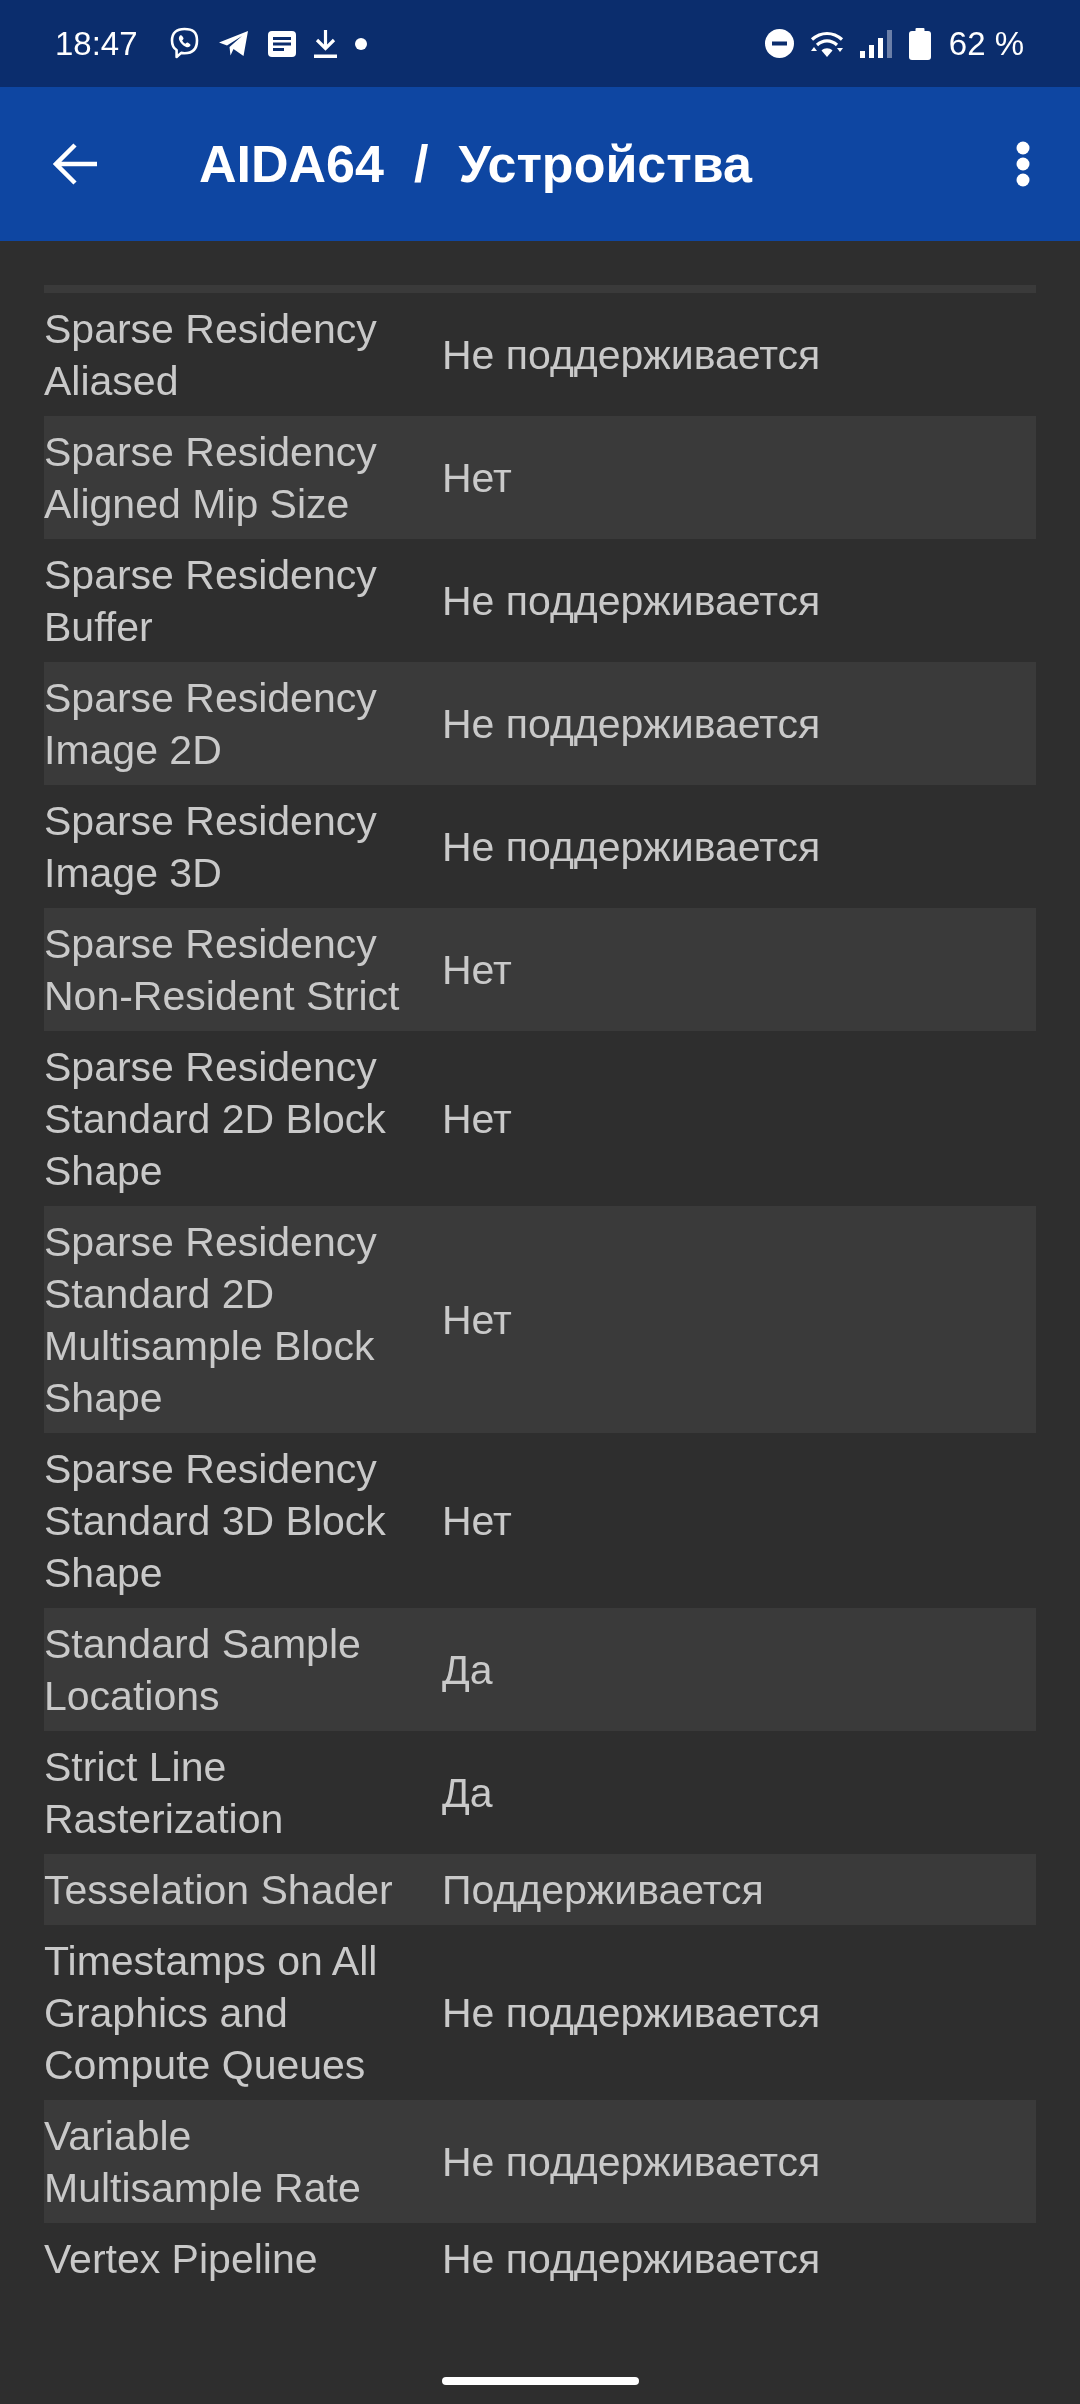 Image resolution: width=1080 pixels, height=2404 pixels. What do you see at coordinates (986, 43) in the screenshot?
I see `battery-percentage: 62 %` at bounding box center [986, 43].